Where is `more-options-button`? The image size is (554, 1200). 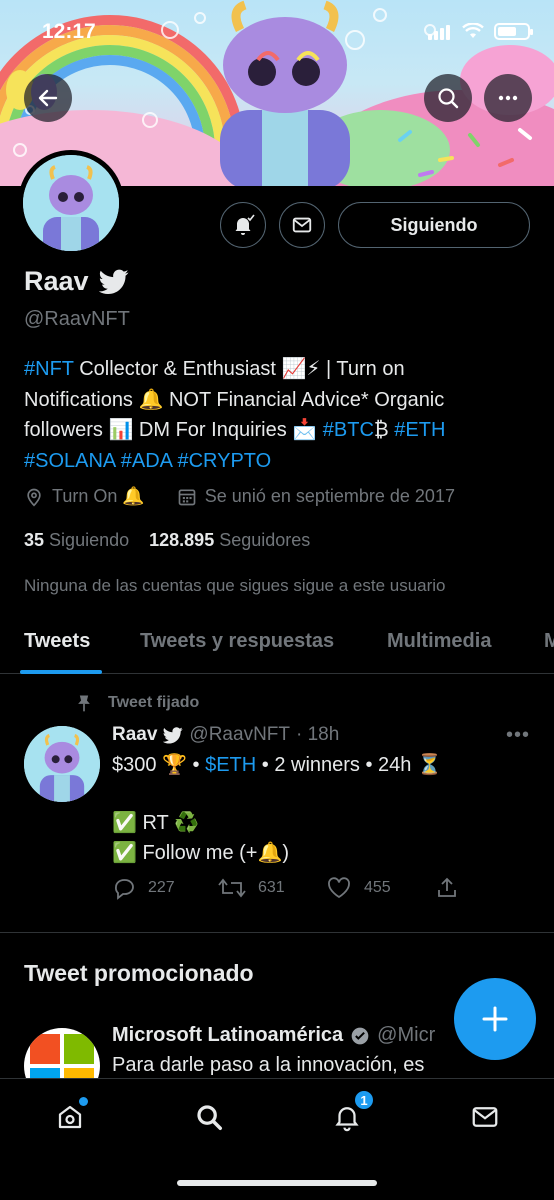
more-options-button is located at coordinates (508, 98).